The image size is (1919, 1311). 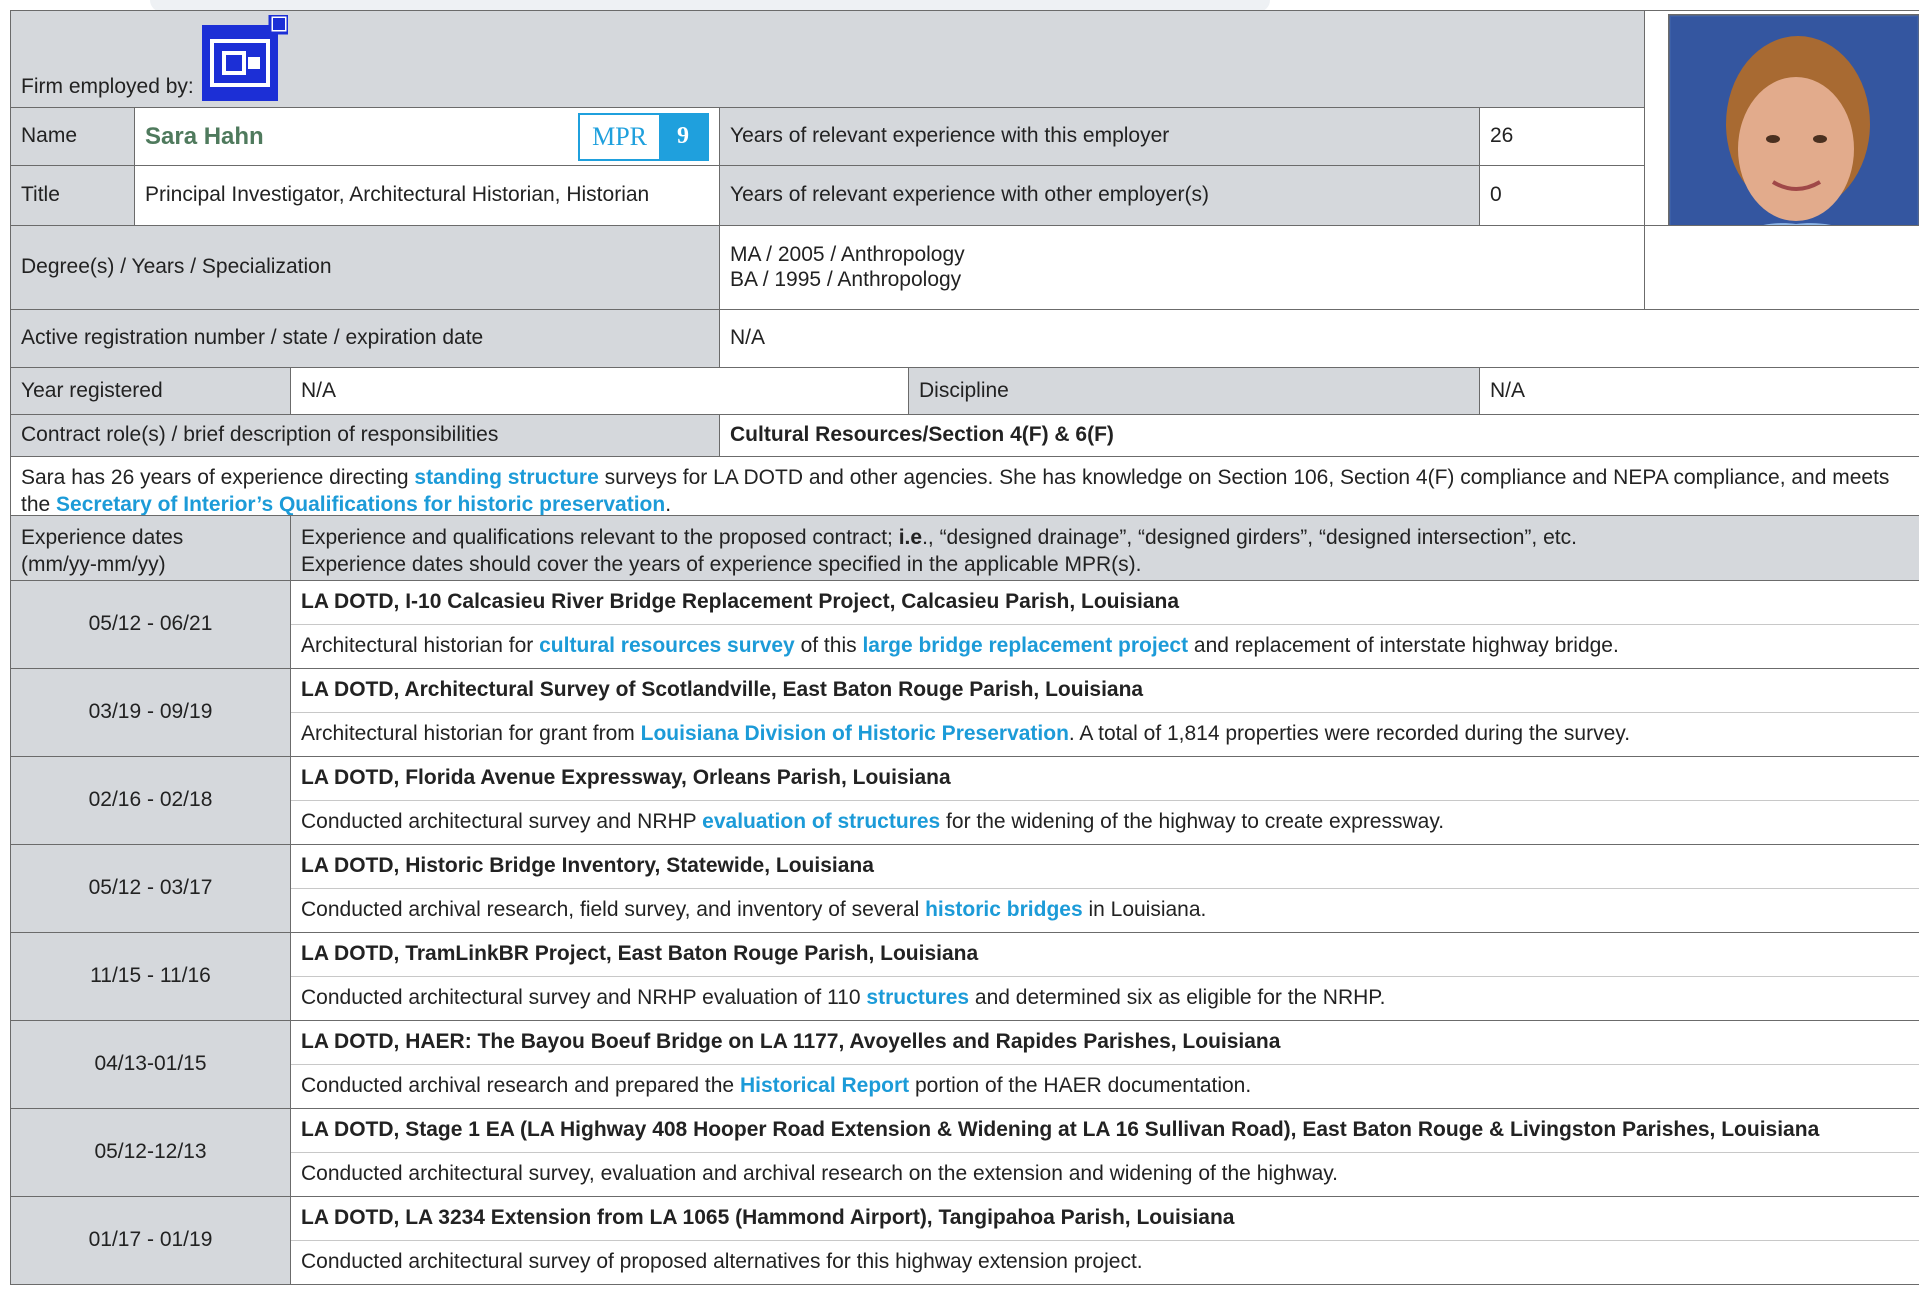 What do you see at coordinates (600, 391) in the screenshot?
I see `year-registered-value-cell: N/A` at bounding box center [600, 391].